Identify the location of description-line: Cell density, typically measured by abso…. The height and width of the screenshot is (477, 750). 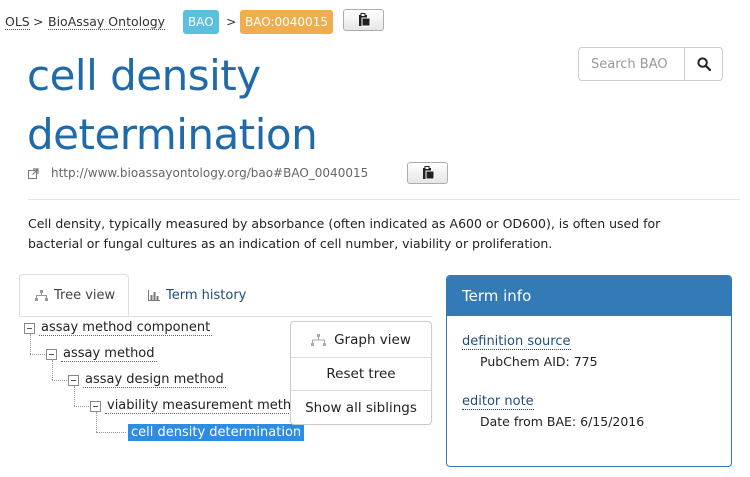
(344, 223).